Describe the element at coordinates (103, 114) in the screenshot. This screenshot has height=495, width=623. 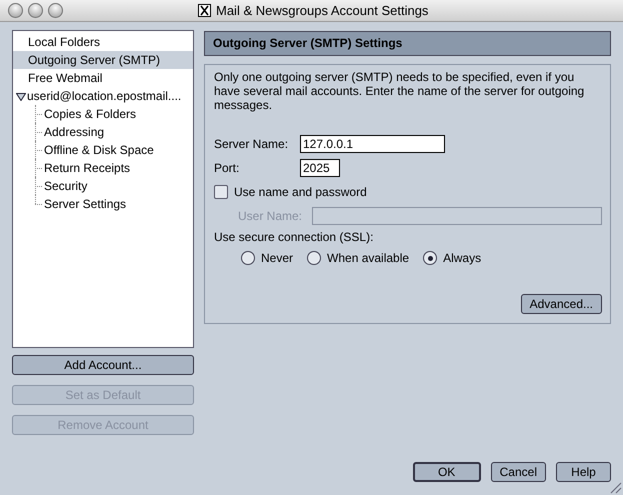
I see `tree-item: Copies & Folders` at that location.